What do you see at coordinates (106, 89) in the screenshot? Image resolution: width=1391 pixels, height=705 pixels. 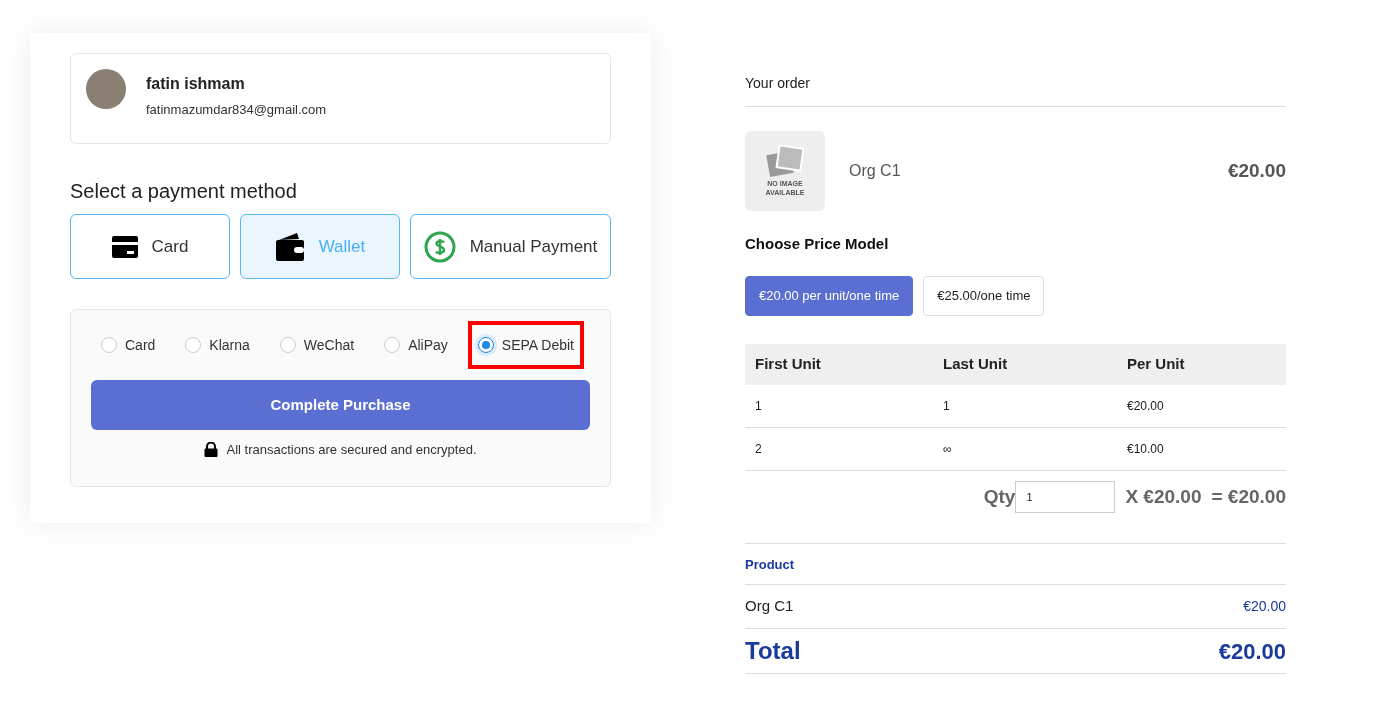 I see `avatar` at bounding box center [106, 89].